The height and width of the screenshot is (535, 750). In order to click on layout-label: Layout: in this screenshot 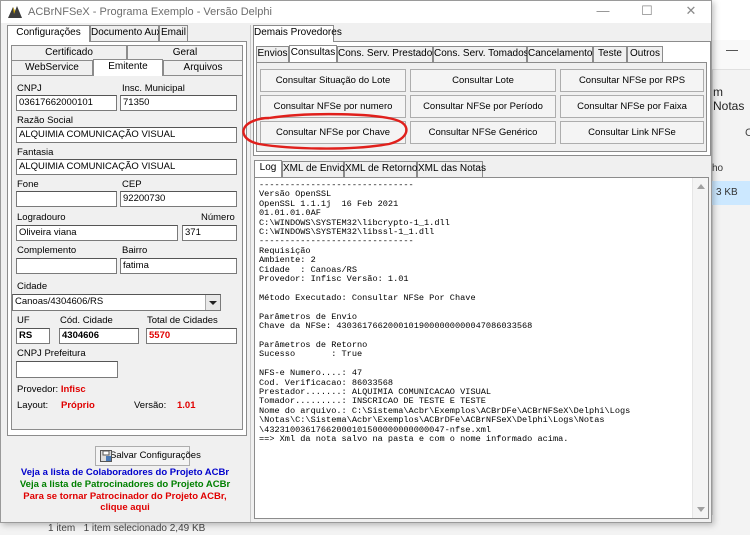, I will do `click(33, 405)`.